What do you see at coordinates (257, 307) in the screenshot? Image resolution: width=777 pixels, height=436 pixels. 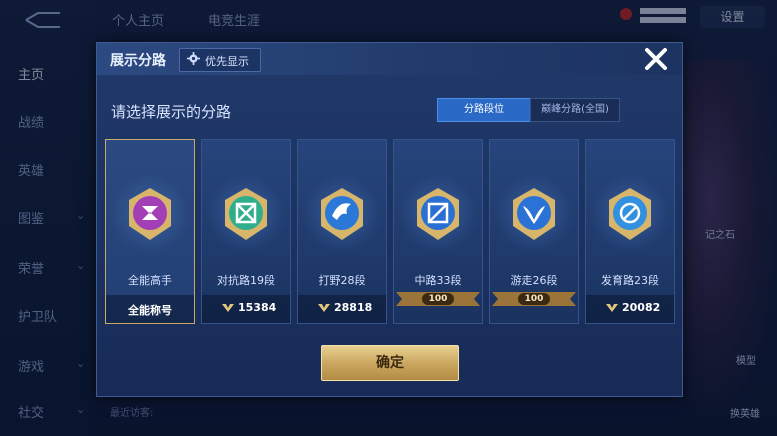 I see `card-points: 15384` at bounding box center [257, 307].